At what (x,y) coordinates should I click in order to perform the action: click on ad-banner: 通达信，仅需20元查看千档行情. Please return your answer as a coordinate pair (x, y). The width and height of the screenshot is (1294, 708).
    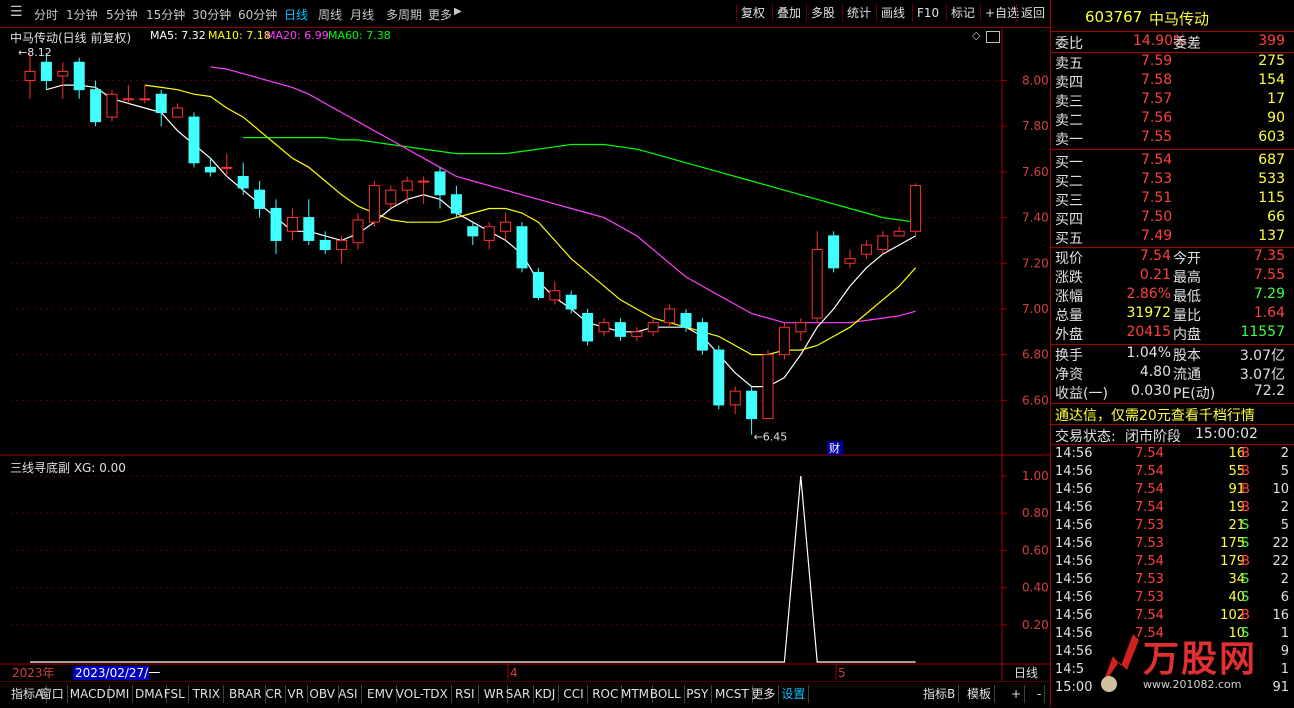
    Looking at the image, I should click on (1172, 414).